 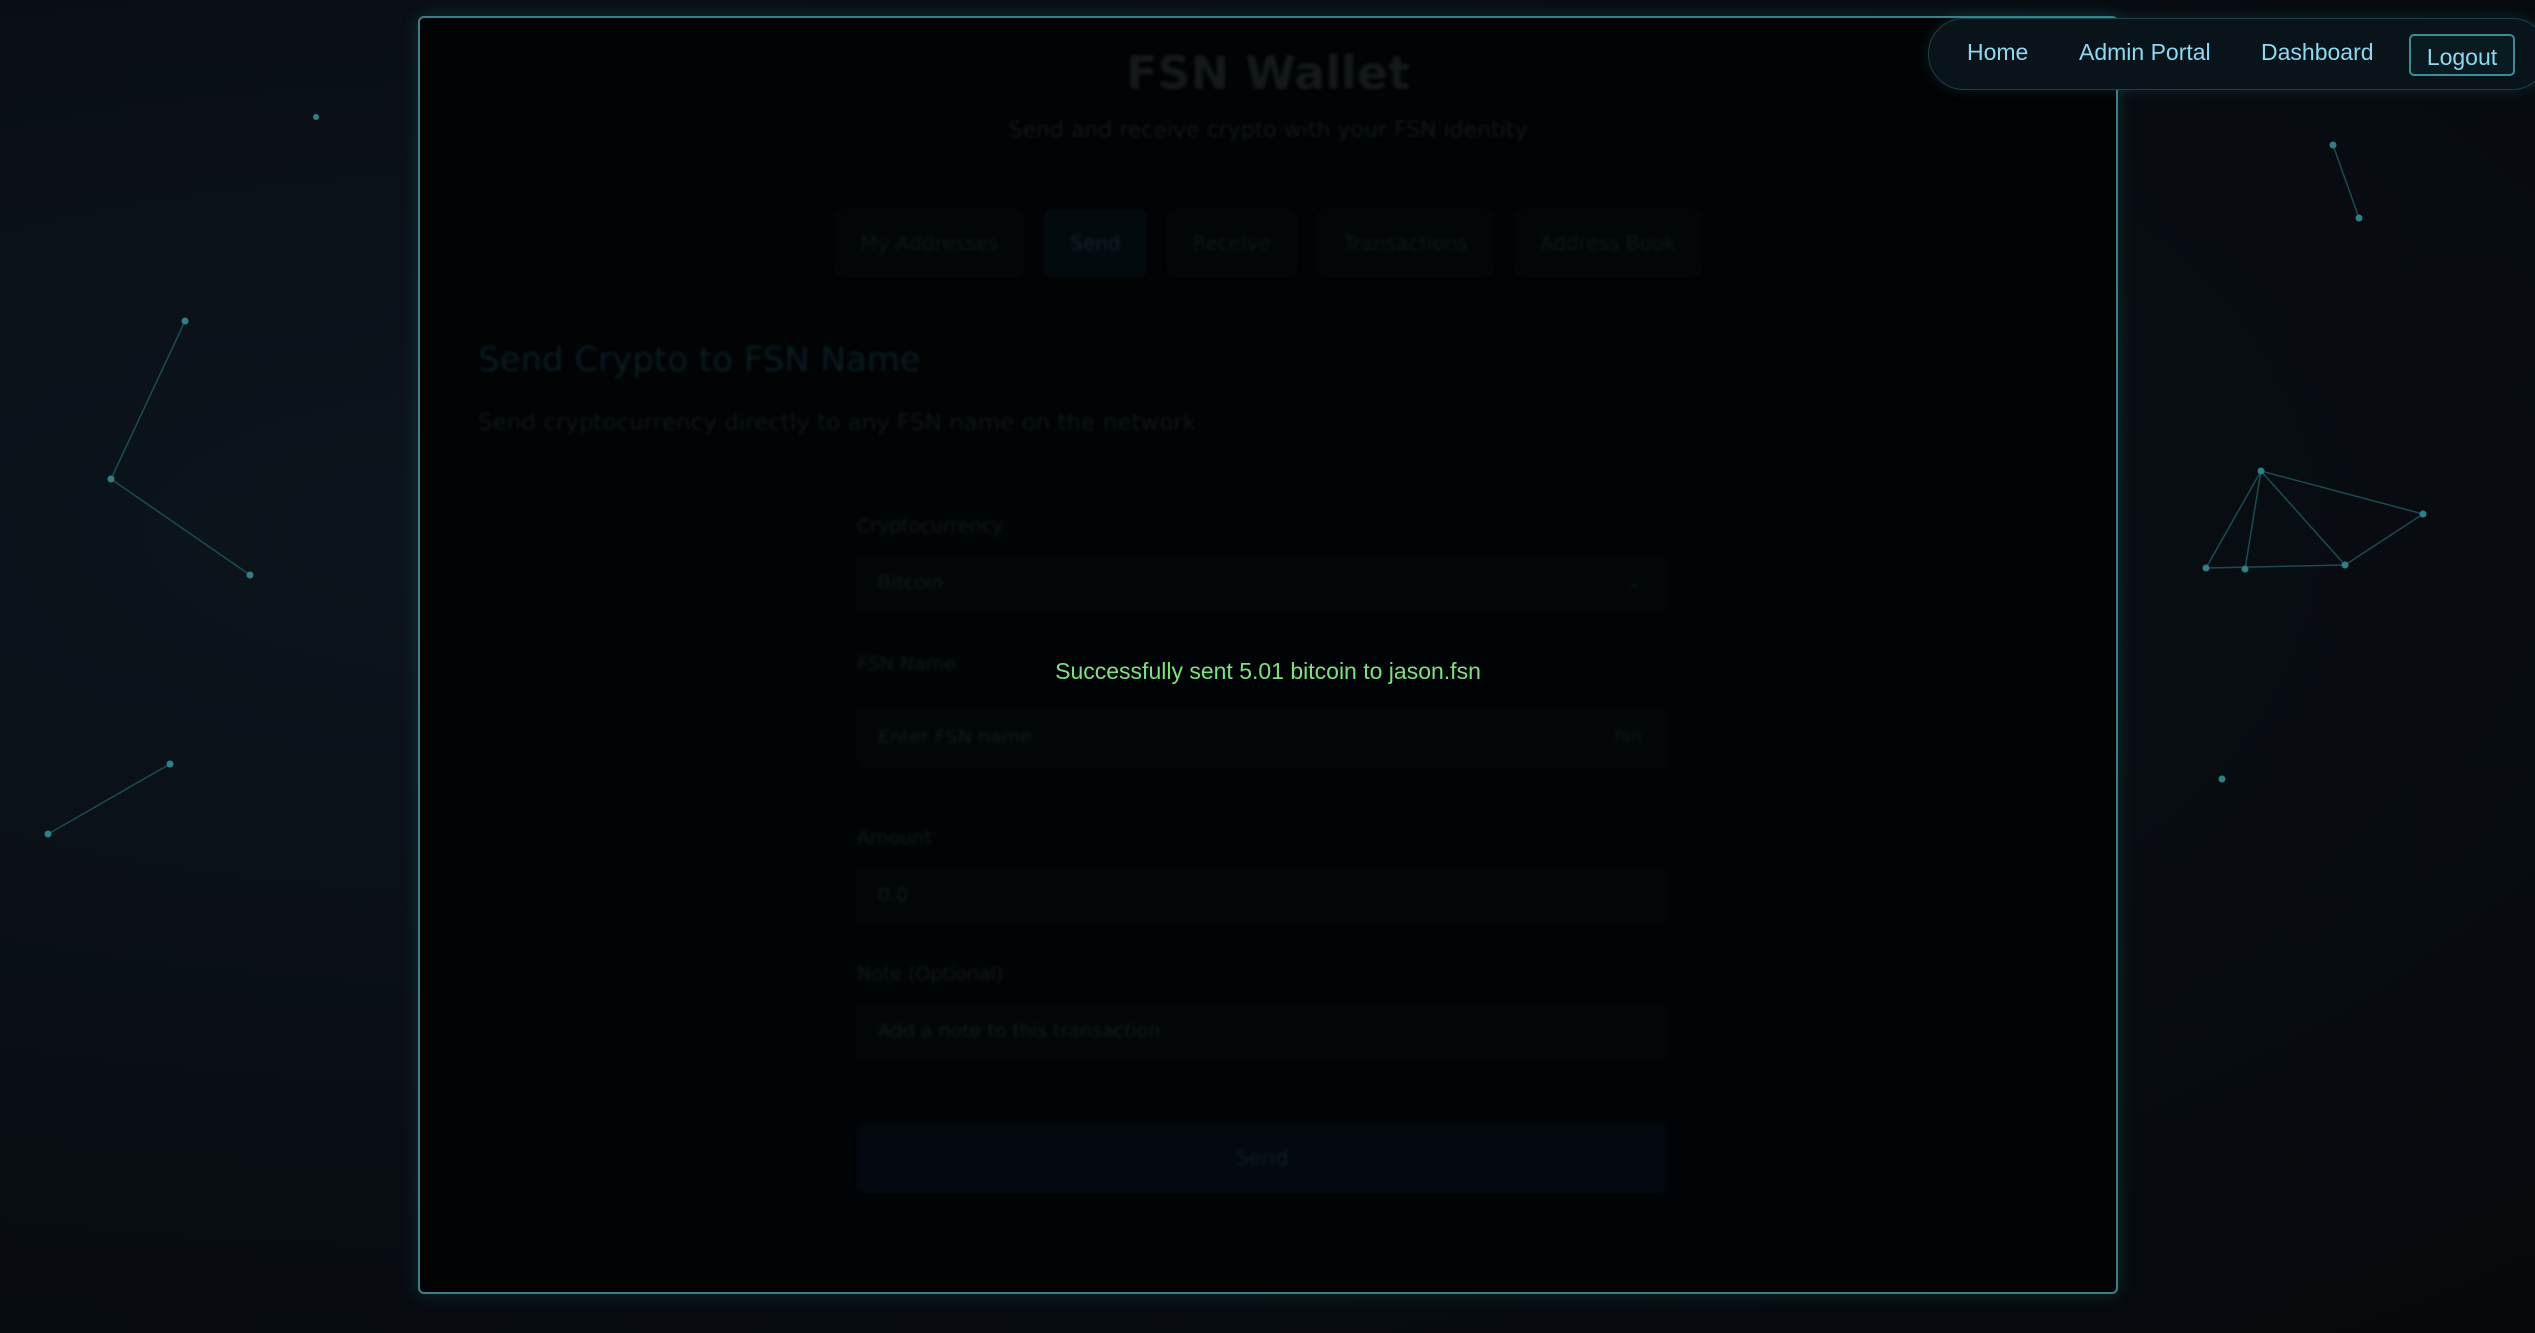 What do you see at coordinates (930, 526) in the screenshot?
I see `currency-label: Cryptocurrency` at bounding box center [930, 526].